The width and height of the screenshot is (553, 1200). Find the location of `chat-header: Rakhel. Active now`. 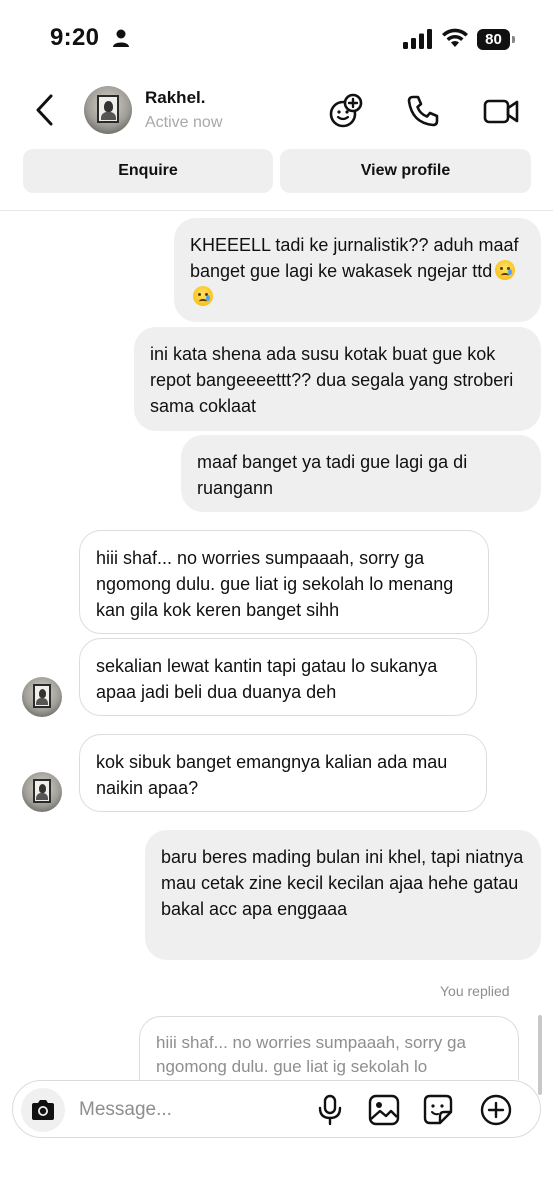

chat-header: Rakhel. Active now is located at coordinates (276, 112).